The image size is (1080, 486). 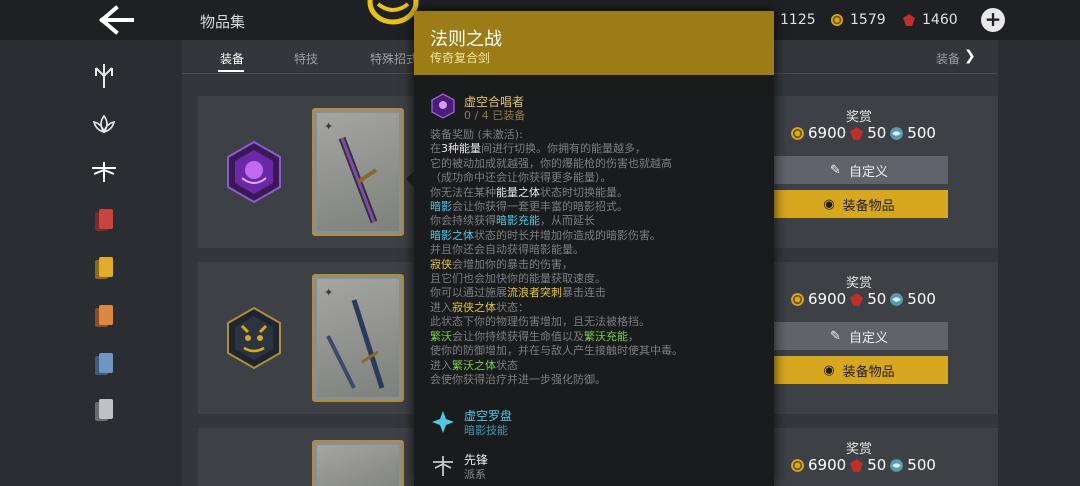 I want to click on orange-cards-icon, so click(x=104, y=316).